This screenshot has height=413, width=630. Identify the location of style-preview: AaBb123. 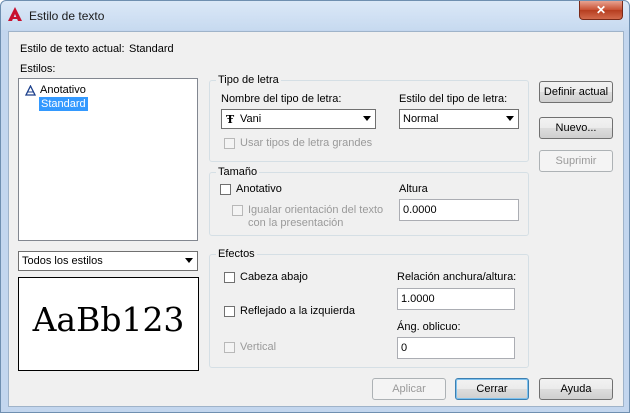
(108, 324).